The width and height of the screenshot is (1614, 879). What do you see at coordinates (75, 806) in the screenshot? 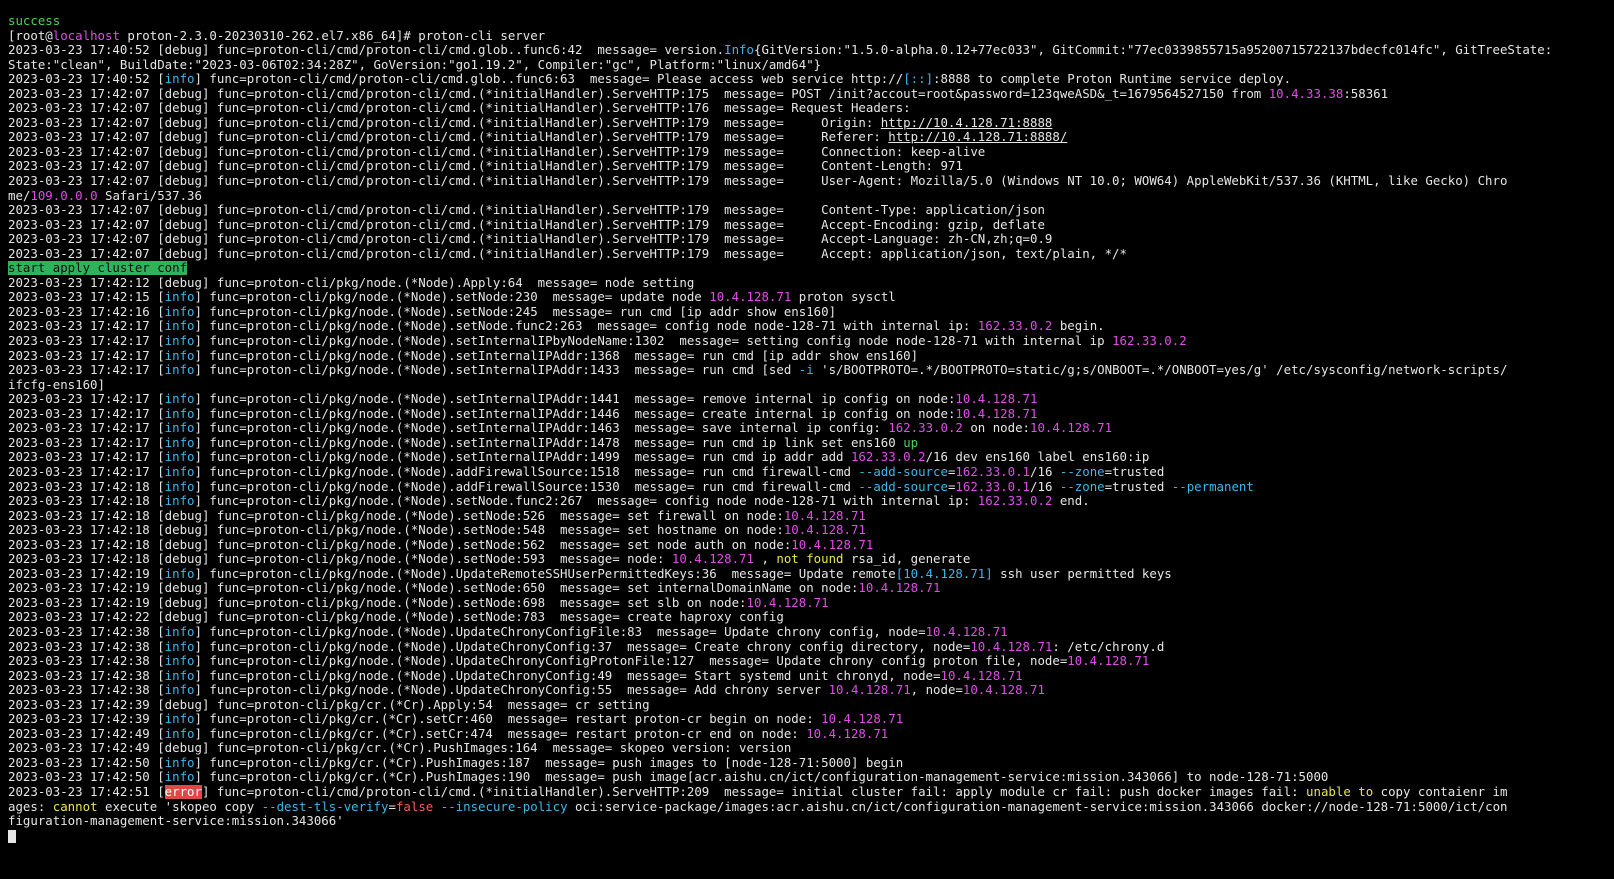
I see `terminal-text: cannot` at bounding box center [75, 806].